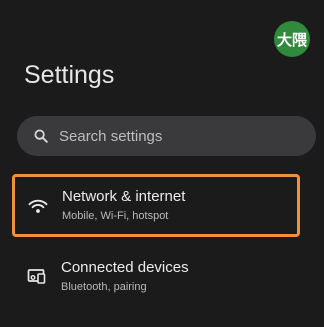  I want to click on settings-item-title: Network & internet, so click(124, 196).